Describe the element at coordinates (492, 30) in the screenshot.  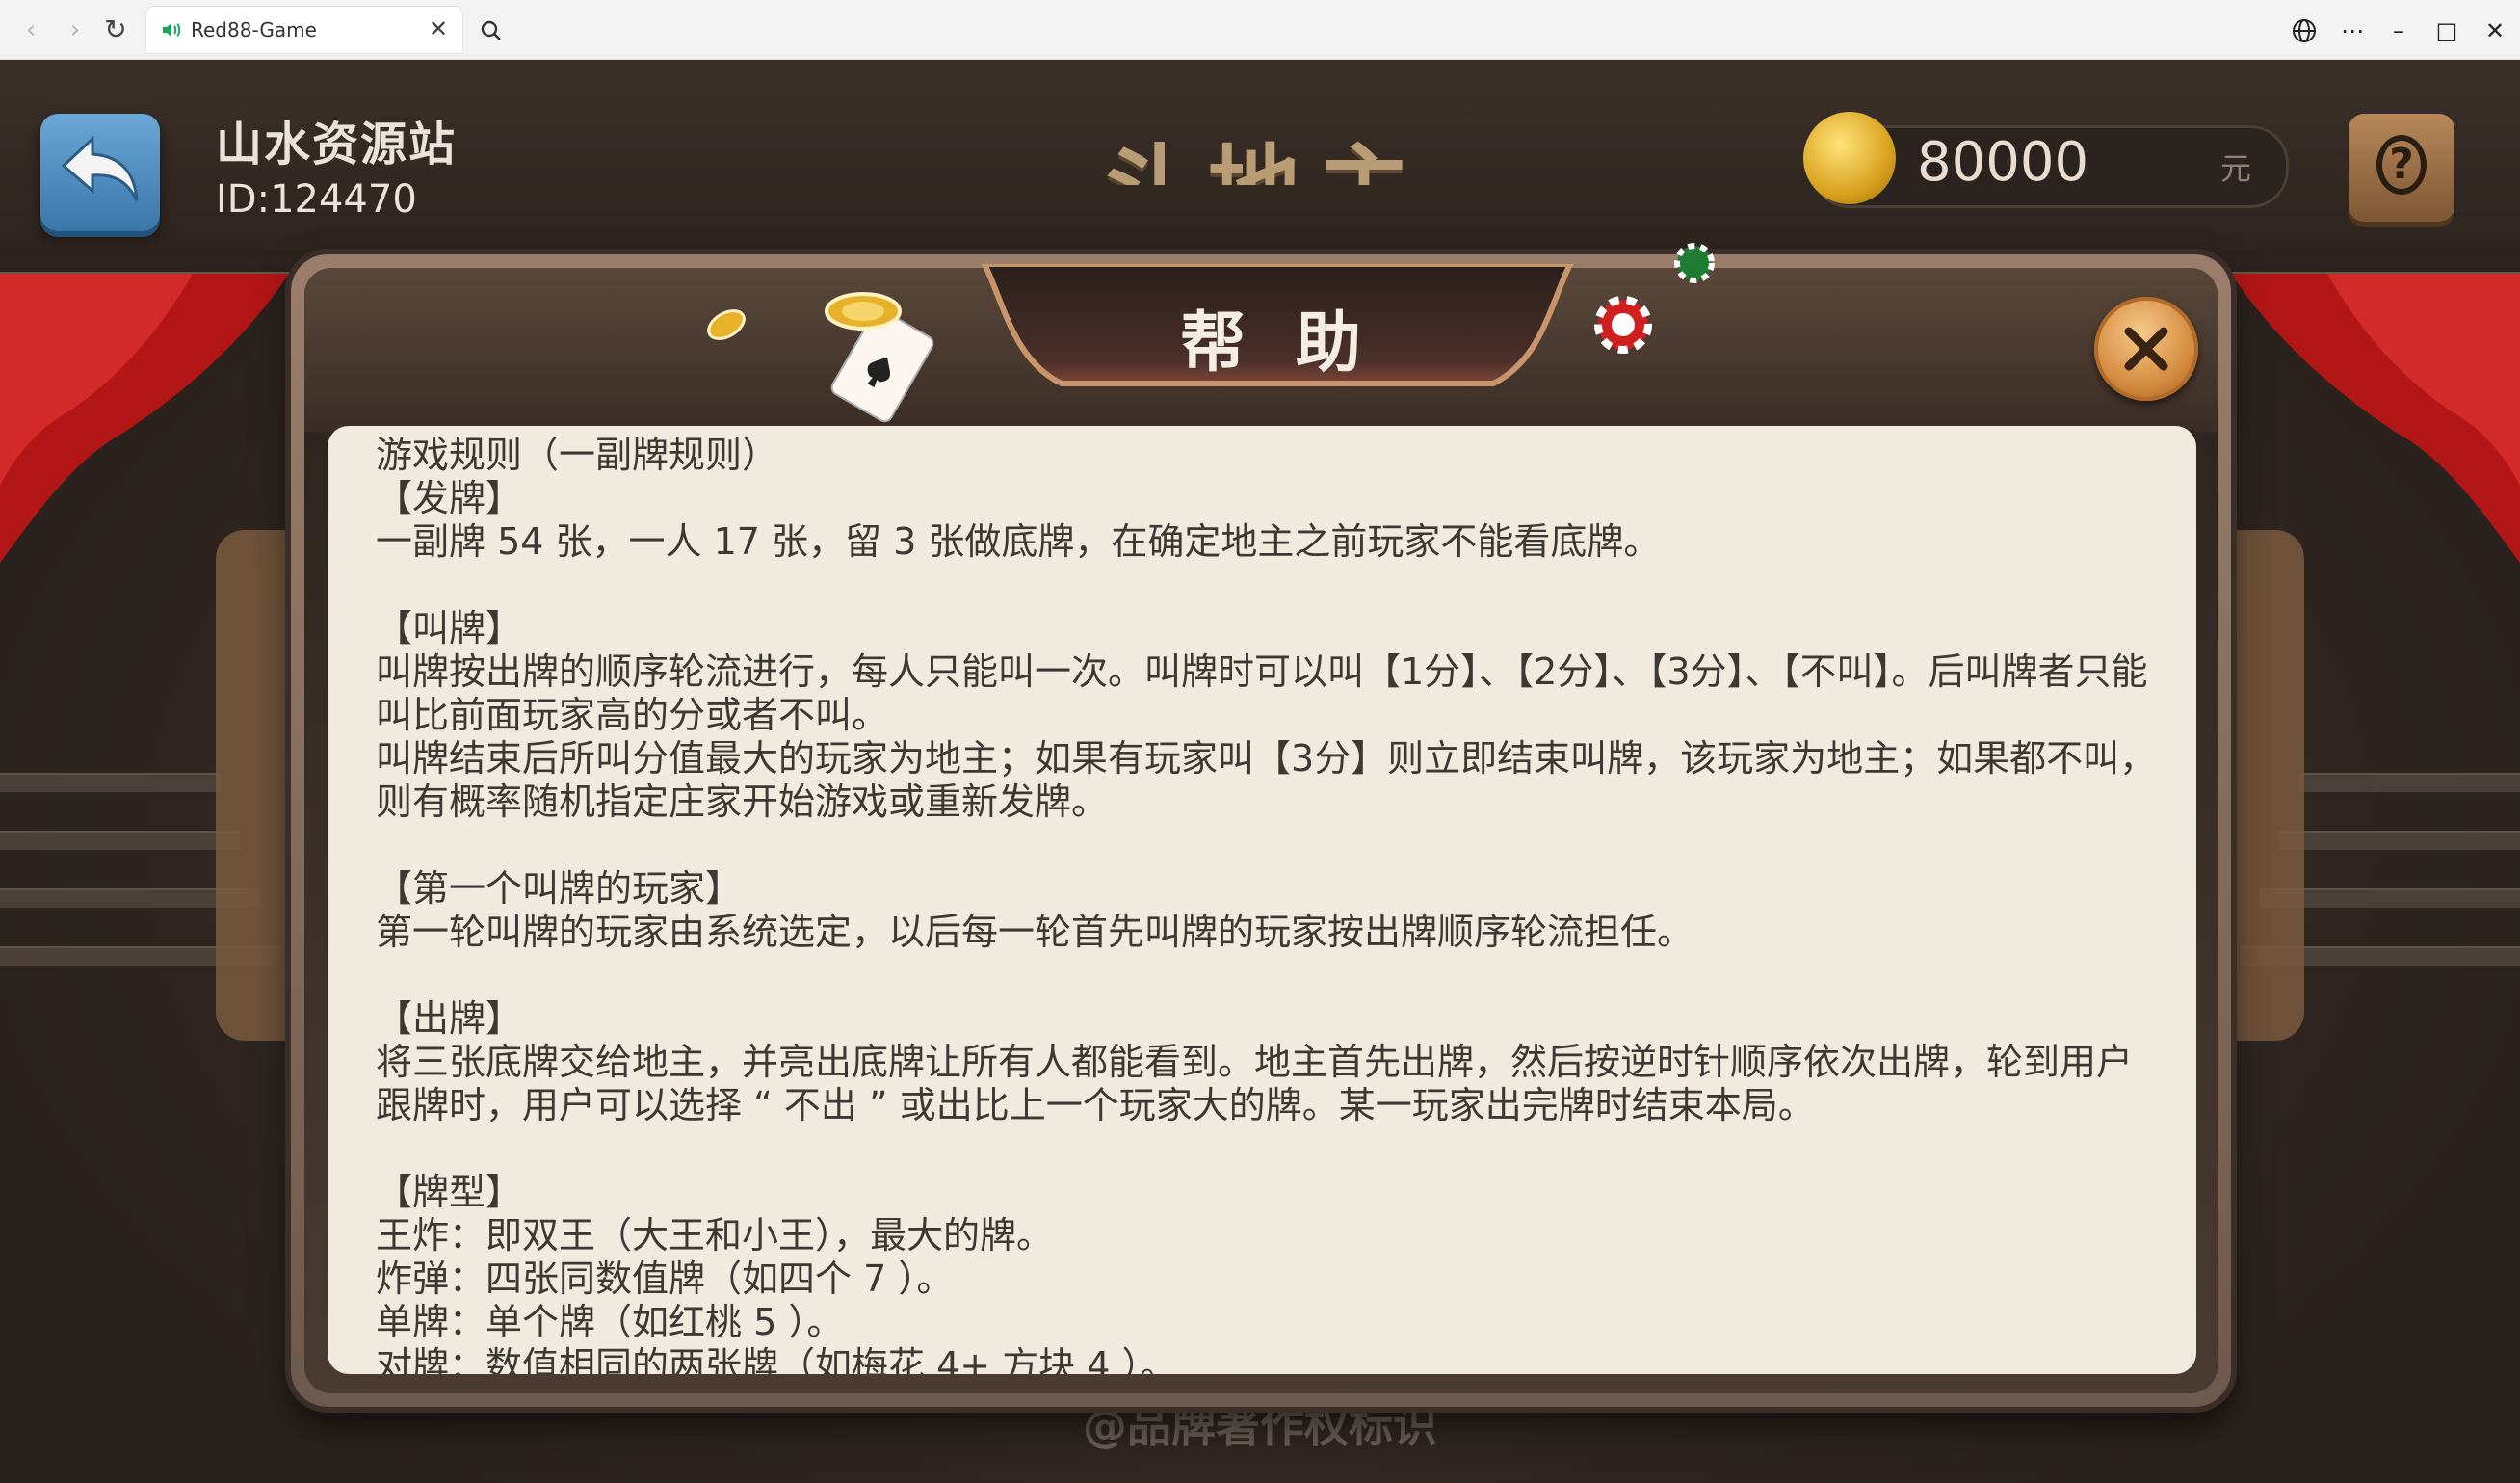
I see `search-icon` at that location.